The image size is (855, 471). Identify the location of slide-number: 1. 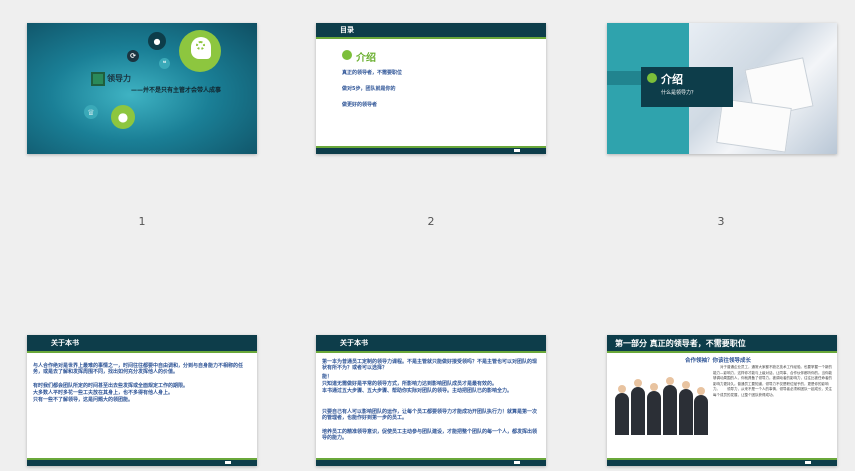
(142, 221).